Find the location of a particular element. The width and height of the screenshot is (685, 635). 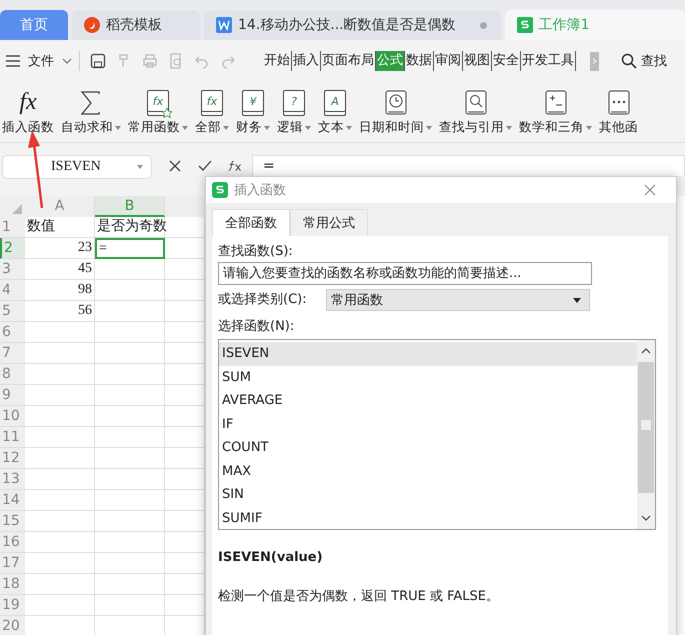

function-icon is located at coordinates (235, 166).